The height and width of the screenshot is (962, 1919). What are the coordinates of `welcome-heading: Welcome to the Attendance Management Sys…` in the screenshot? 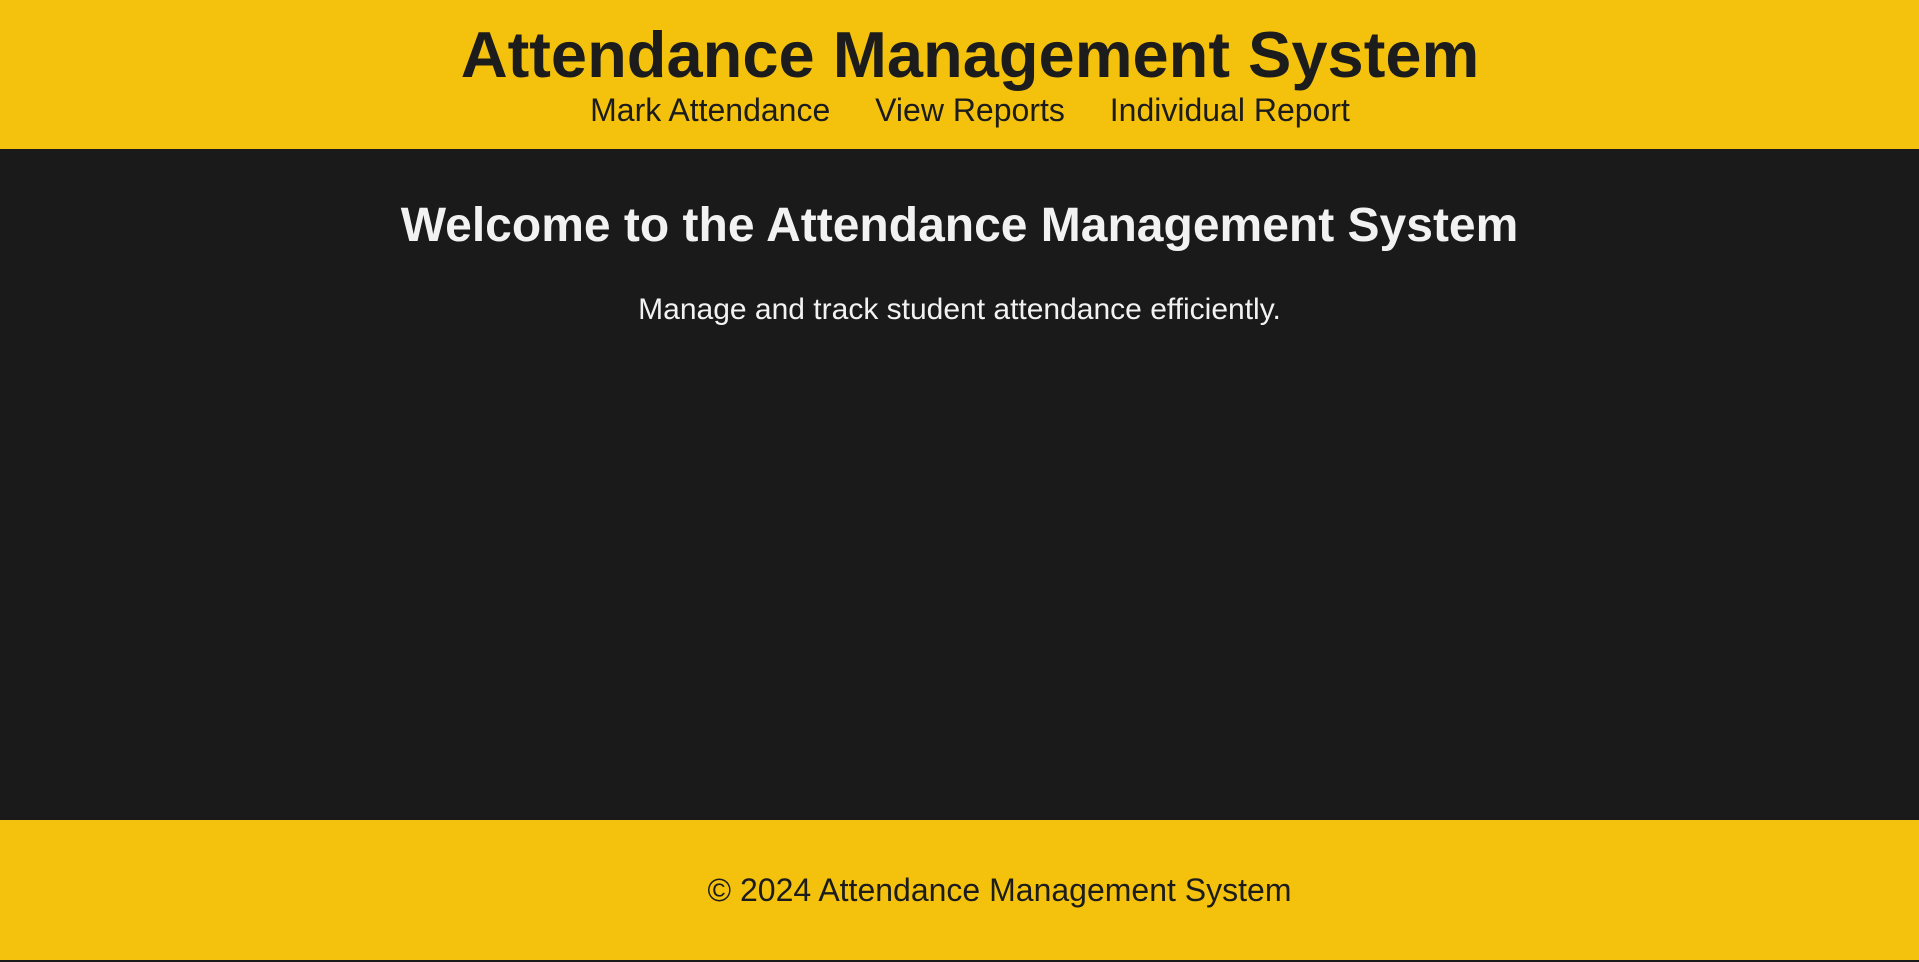 It's located at (959, 225).